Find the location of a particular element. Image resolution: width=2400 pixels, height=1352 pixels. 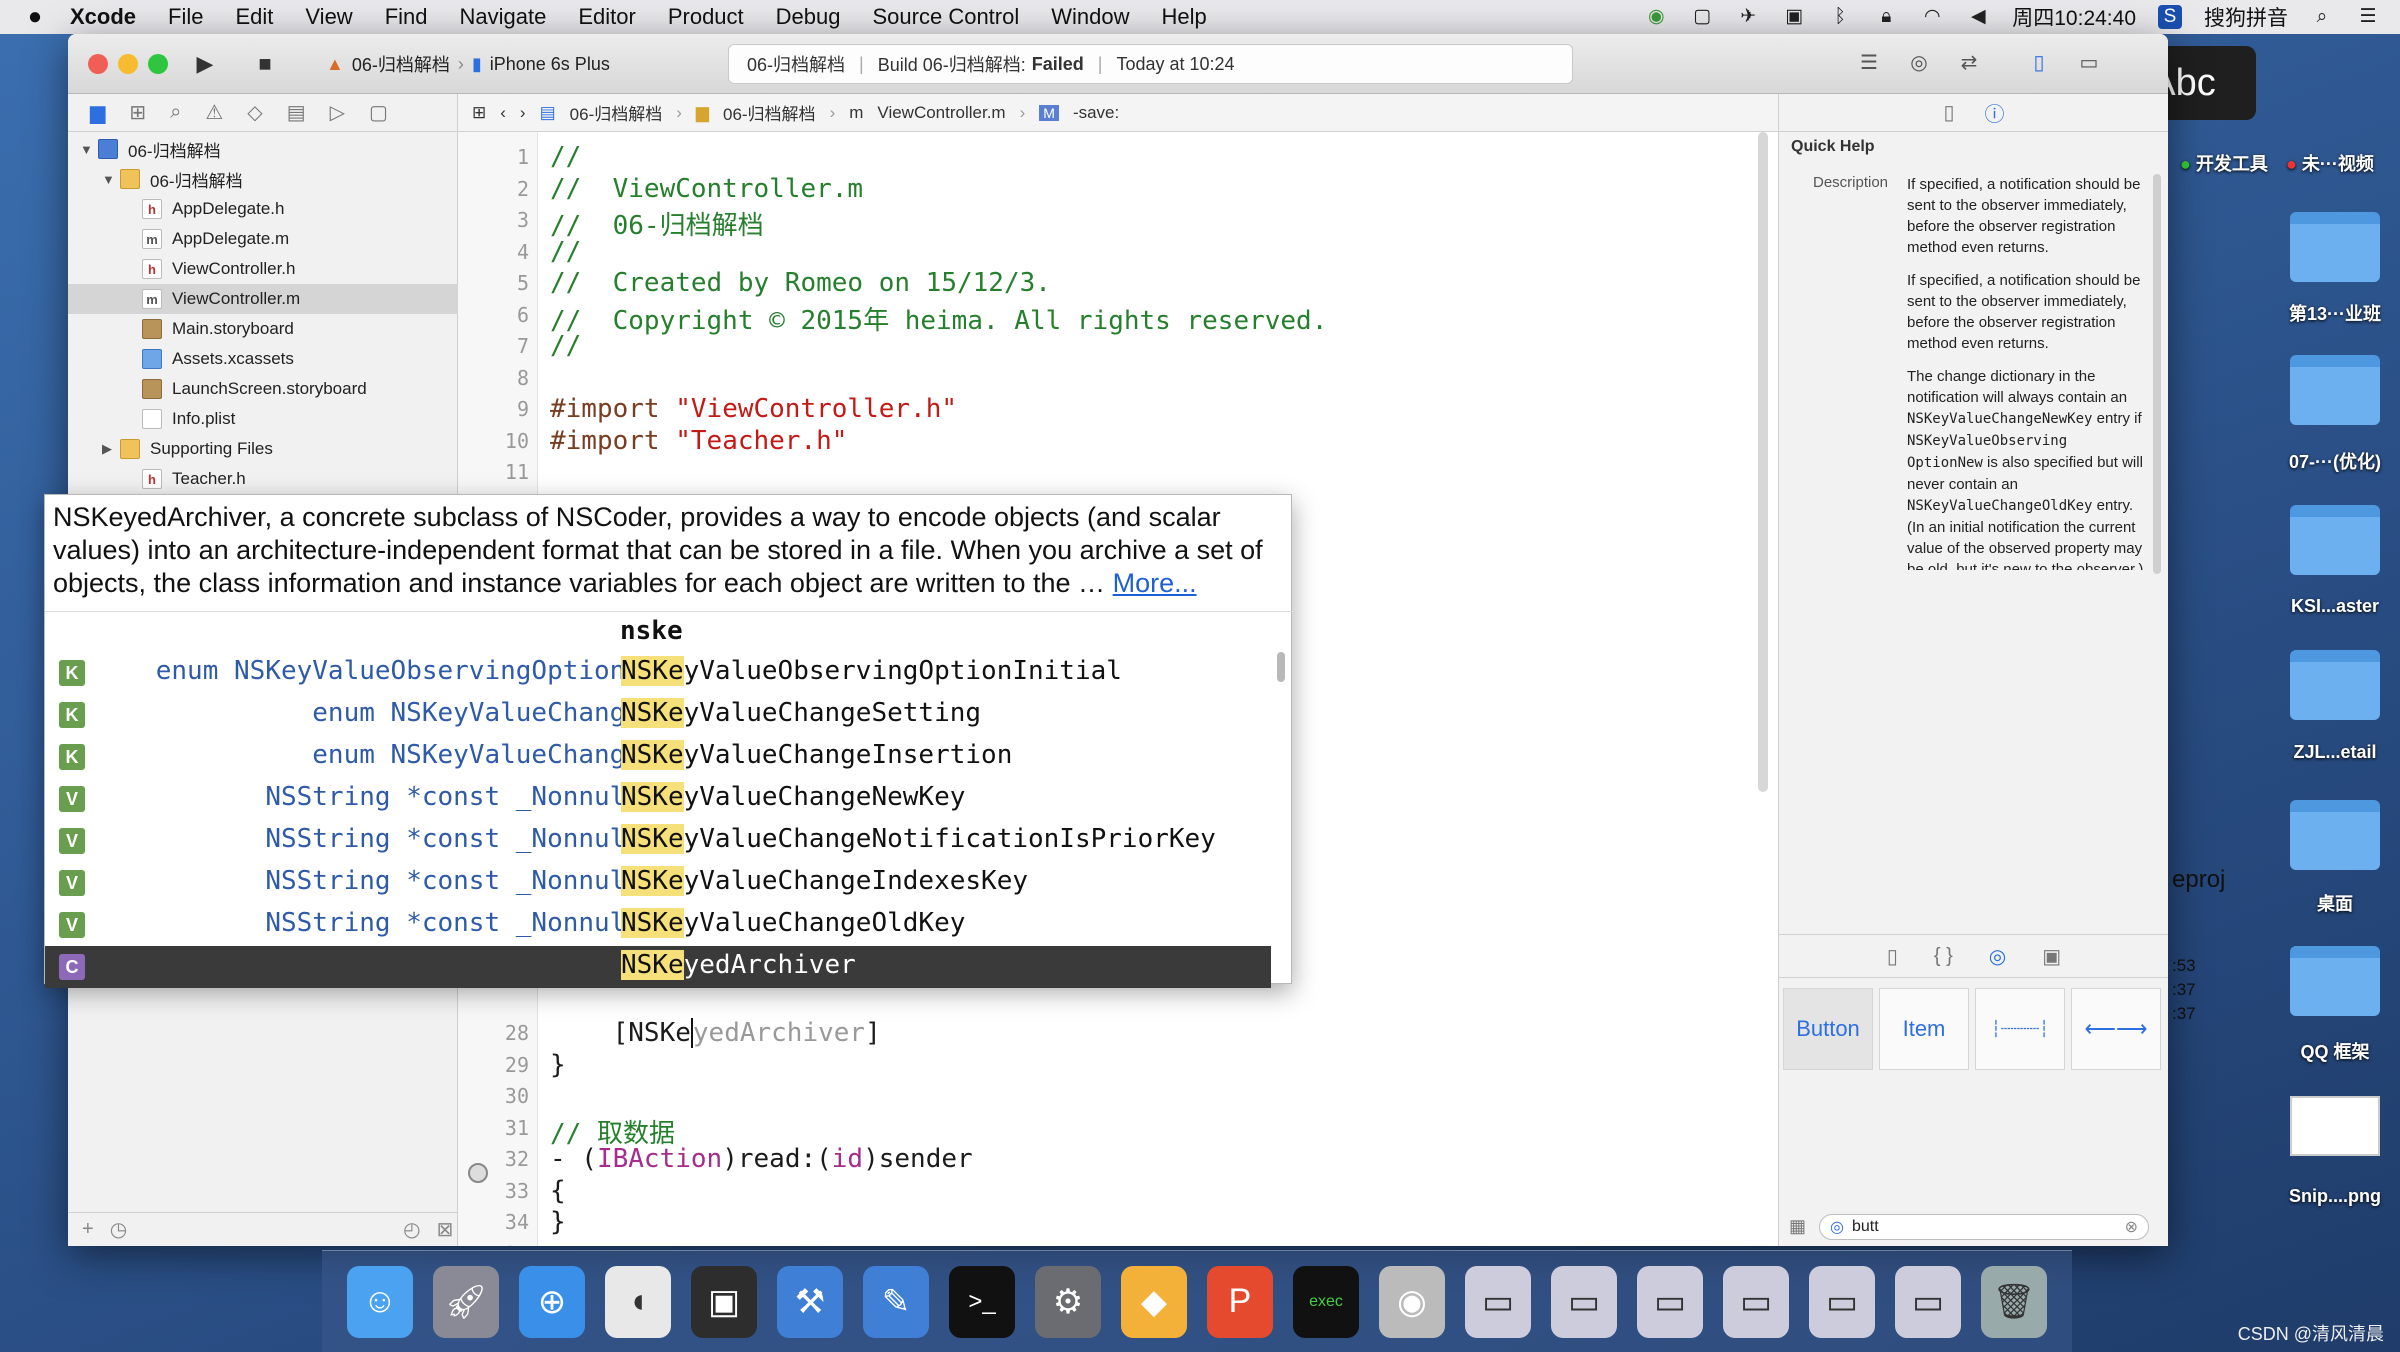

menu-debug: Debug is located at coordinates (808, 17).